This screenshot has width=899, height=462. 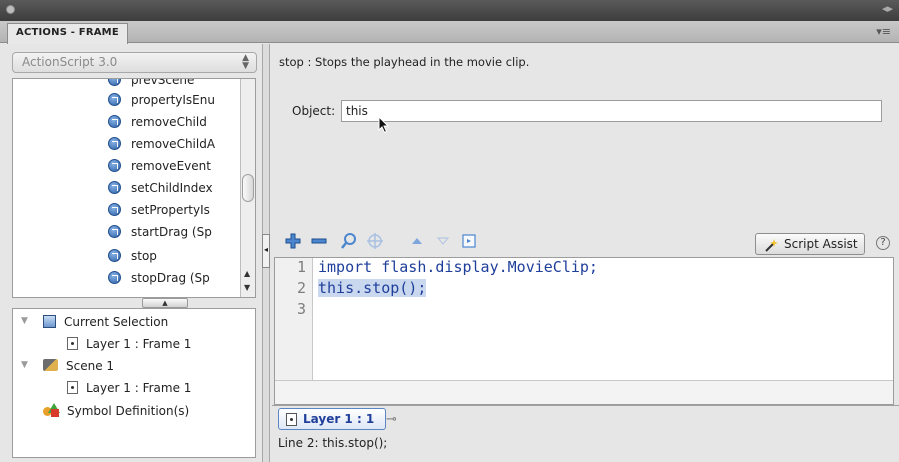 What do you see at coordinates (245, 62) in the screenshot?
I see `select-arrows-icon: ▲ ▼` at bounding box center [245, 62].